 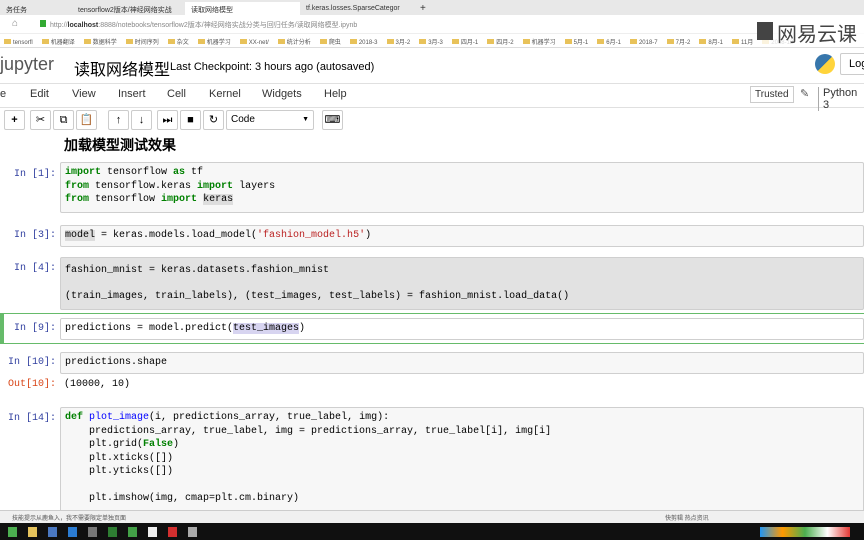 What do you see at coordinates (462, 329) in the screenshot?
I see `code-cell-active: predictions = model.predict(test_images)` at bounding box center [462, 329].